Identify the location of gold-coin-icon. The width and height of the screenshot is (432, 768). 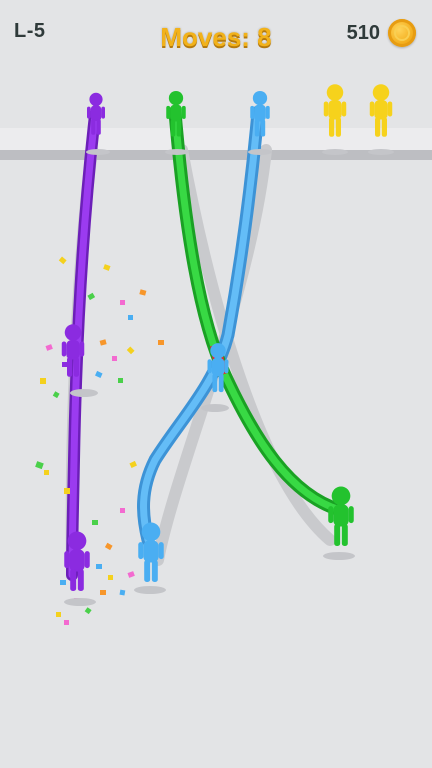
(402, 33).